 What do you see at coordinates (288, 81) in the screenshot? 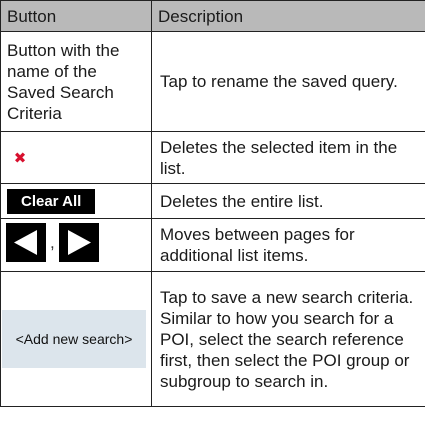
I see `row-description: Tap to rename the saved query.` at bounding box center [288, 81].